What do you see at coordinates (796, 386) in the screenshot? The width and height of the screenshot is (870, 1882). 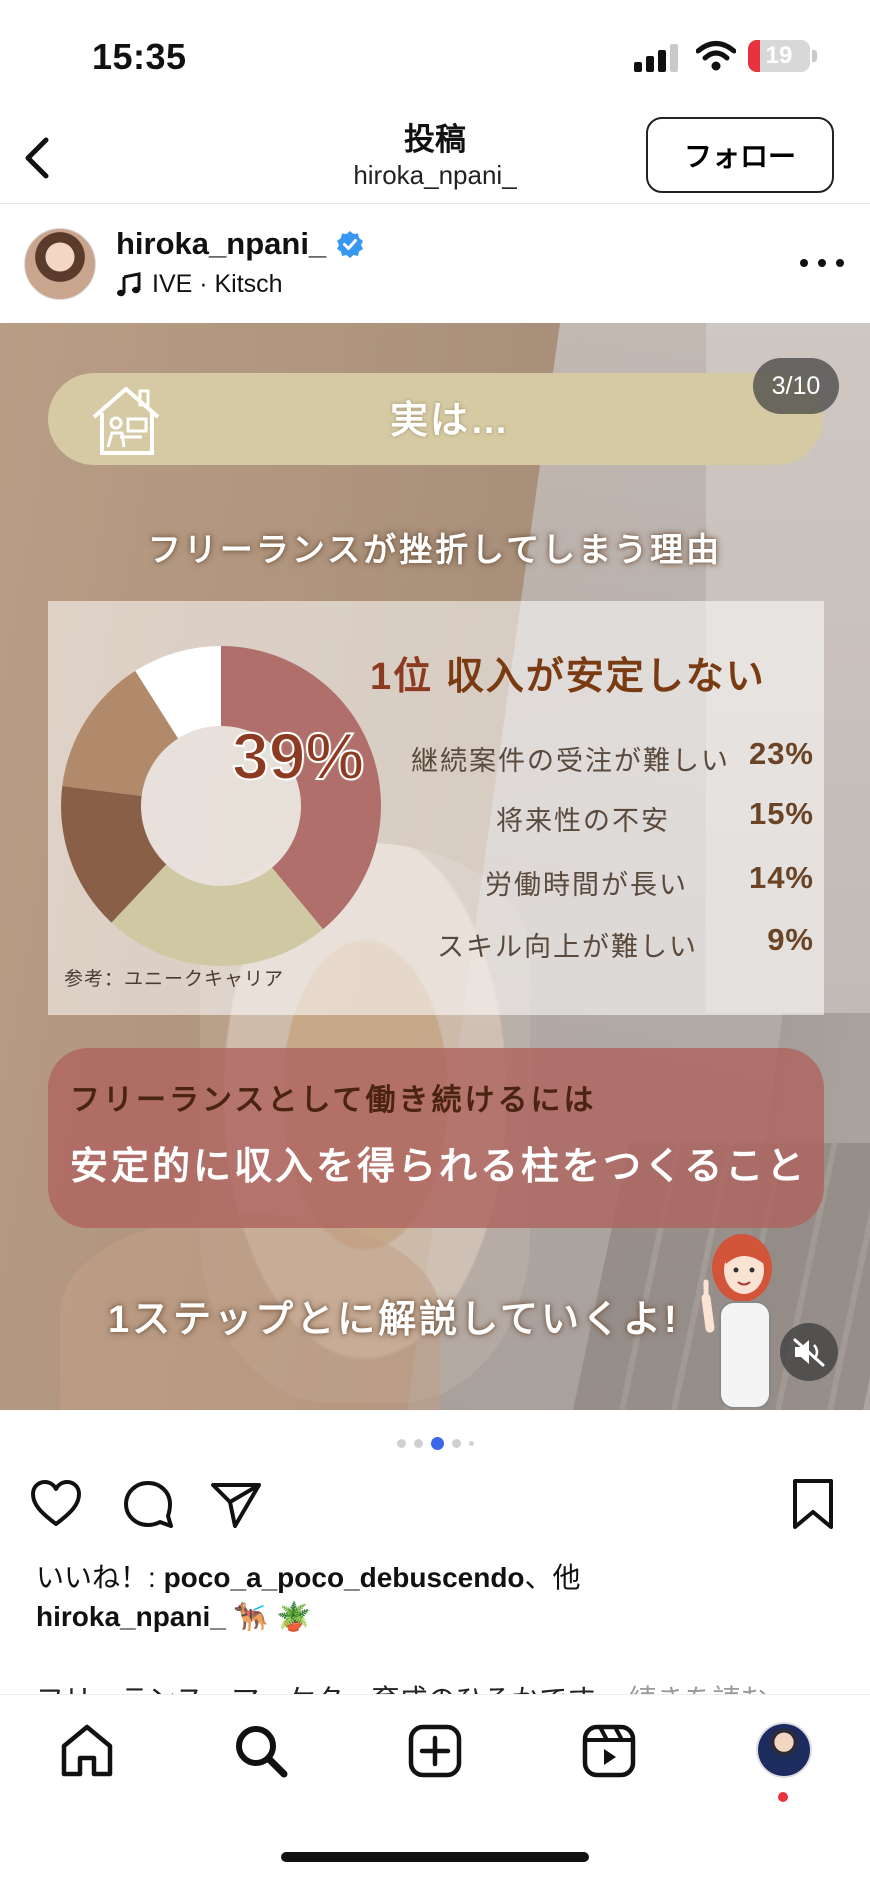 I see `slide-counter: 3/10` at bounding box center [796, 386].